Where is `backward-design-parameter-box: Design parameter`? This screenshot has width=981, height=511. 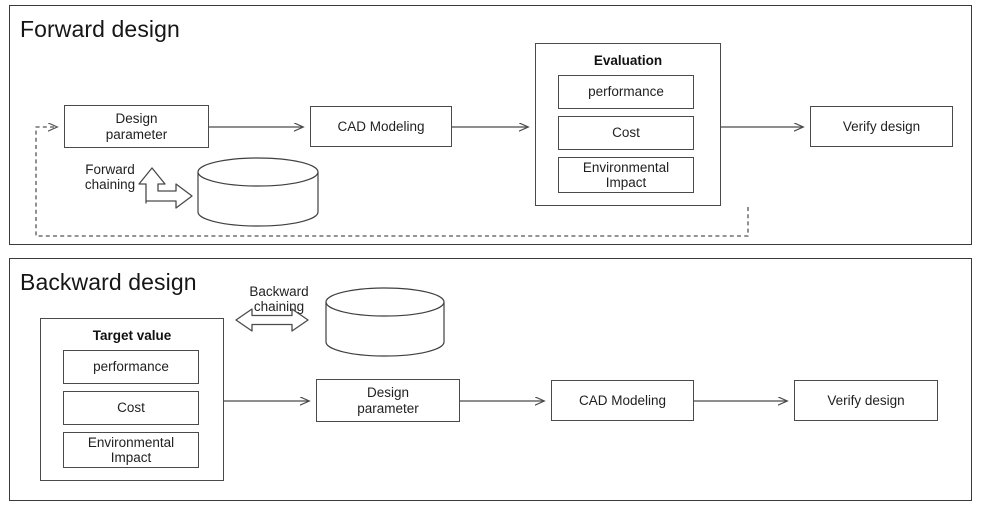 backward-design-parameter-box: Design parameter is located at coordinates (388, 400).